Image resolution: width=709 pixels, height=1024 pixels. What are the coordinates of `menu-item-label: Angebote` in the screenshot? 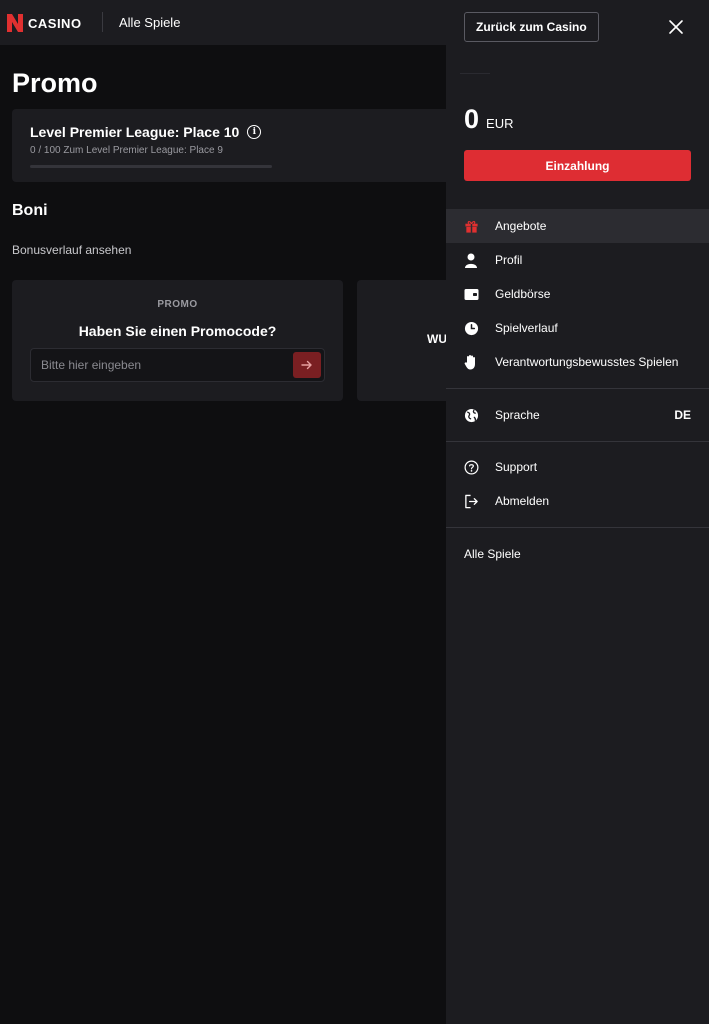 It's located at (521, 226).